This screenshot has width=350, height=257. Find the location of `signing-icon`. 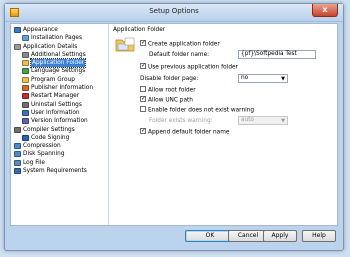

signing-icon is located at coordinates (25, 137).